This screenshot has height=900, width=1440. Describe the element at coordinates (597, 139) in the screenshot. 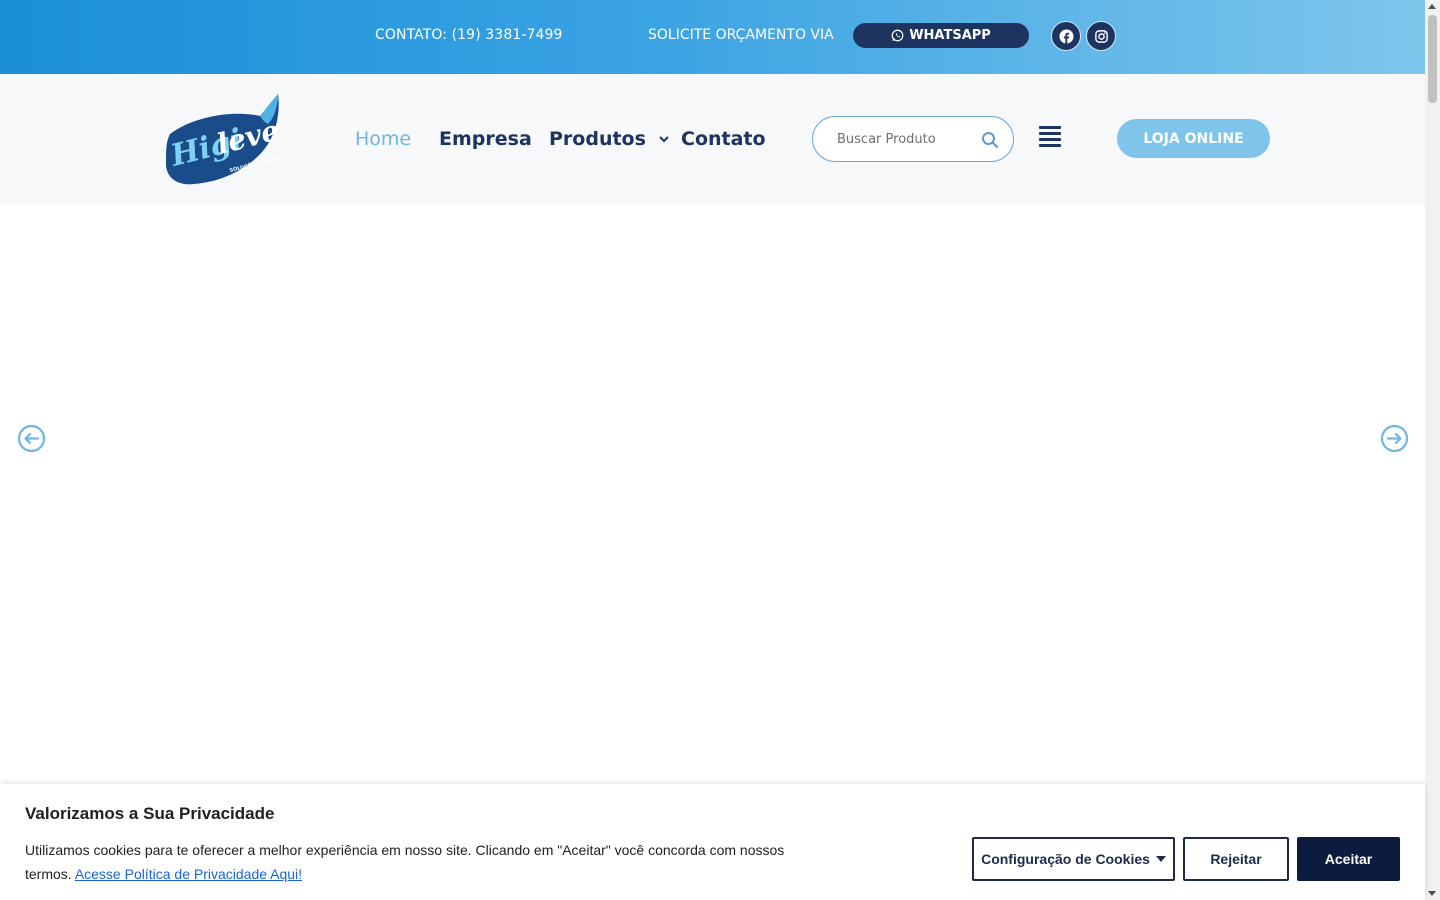

I see `nav-produtos-label: Produtos` at that location.